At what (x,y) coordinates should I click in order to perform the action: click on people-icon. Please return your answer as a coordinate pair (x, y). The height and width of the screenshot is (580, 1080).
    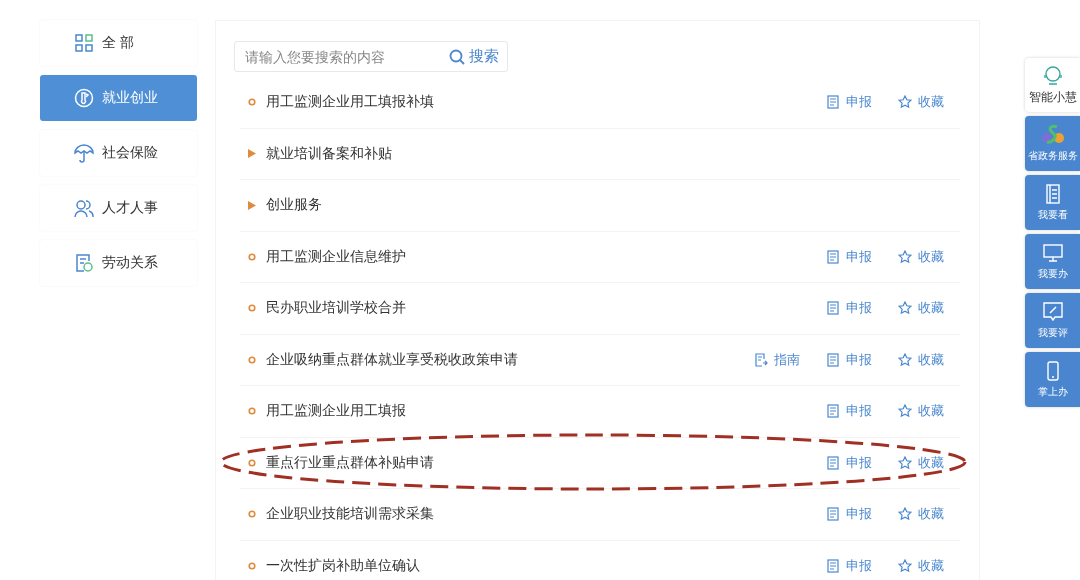
    Looking at the image, I should click on (84, 208).